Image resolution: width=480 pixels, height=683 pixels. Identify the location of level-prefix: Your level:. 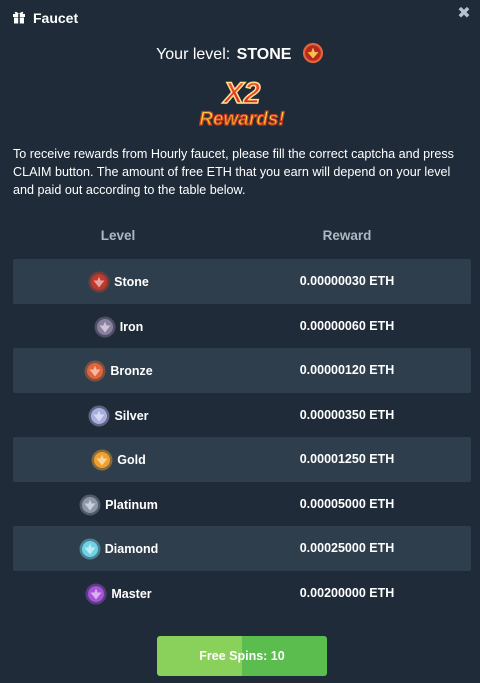
(193, 54).